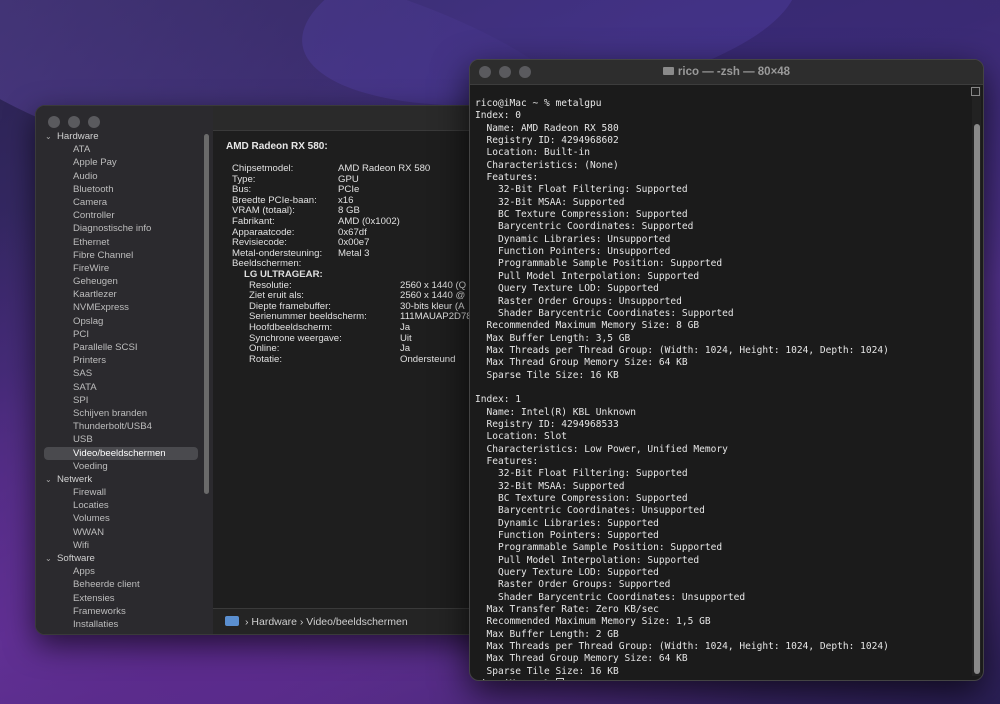  I want to click on sidebar-item: FireWire, so click(121, 268).